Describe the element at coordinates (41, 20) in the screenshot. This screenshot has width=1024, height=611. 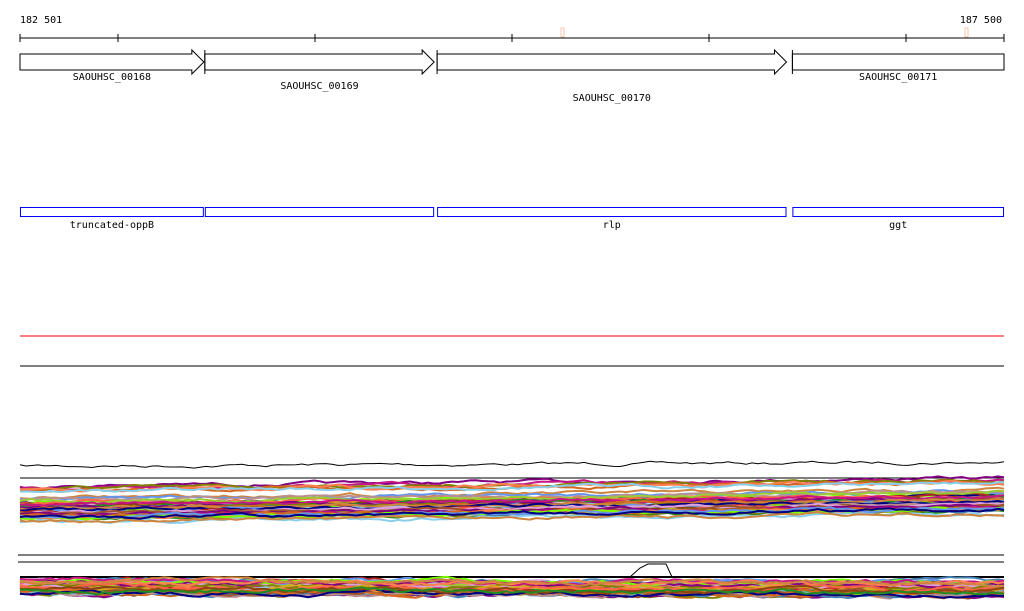
I see `ruler-start-label: 182 501` at that location.